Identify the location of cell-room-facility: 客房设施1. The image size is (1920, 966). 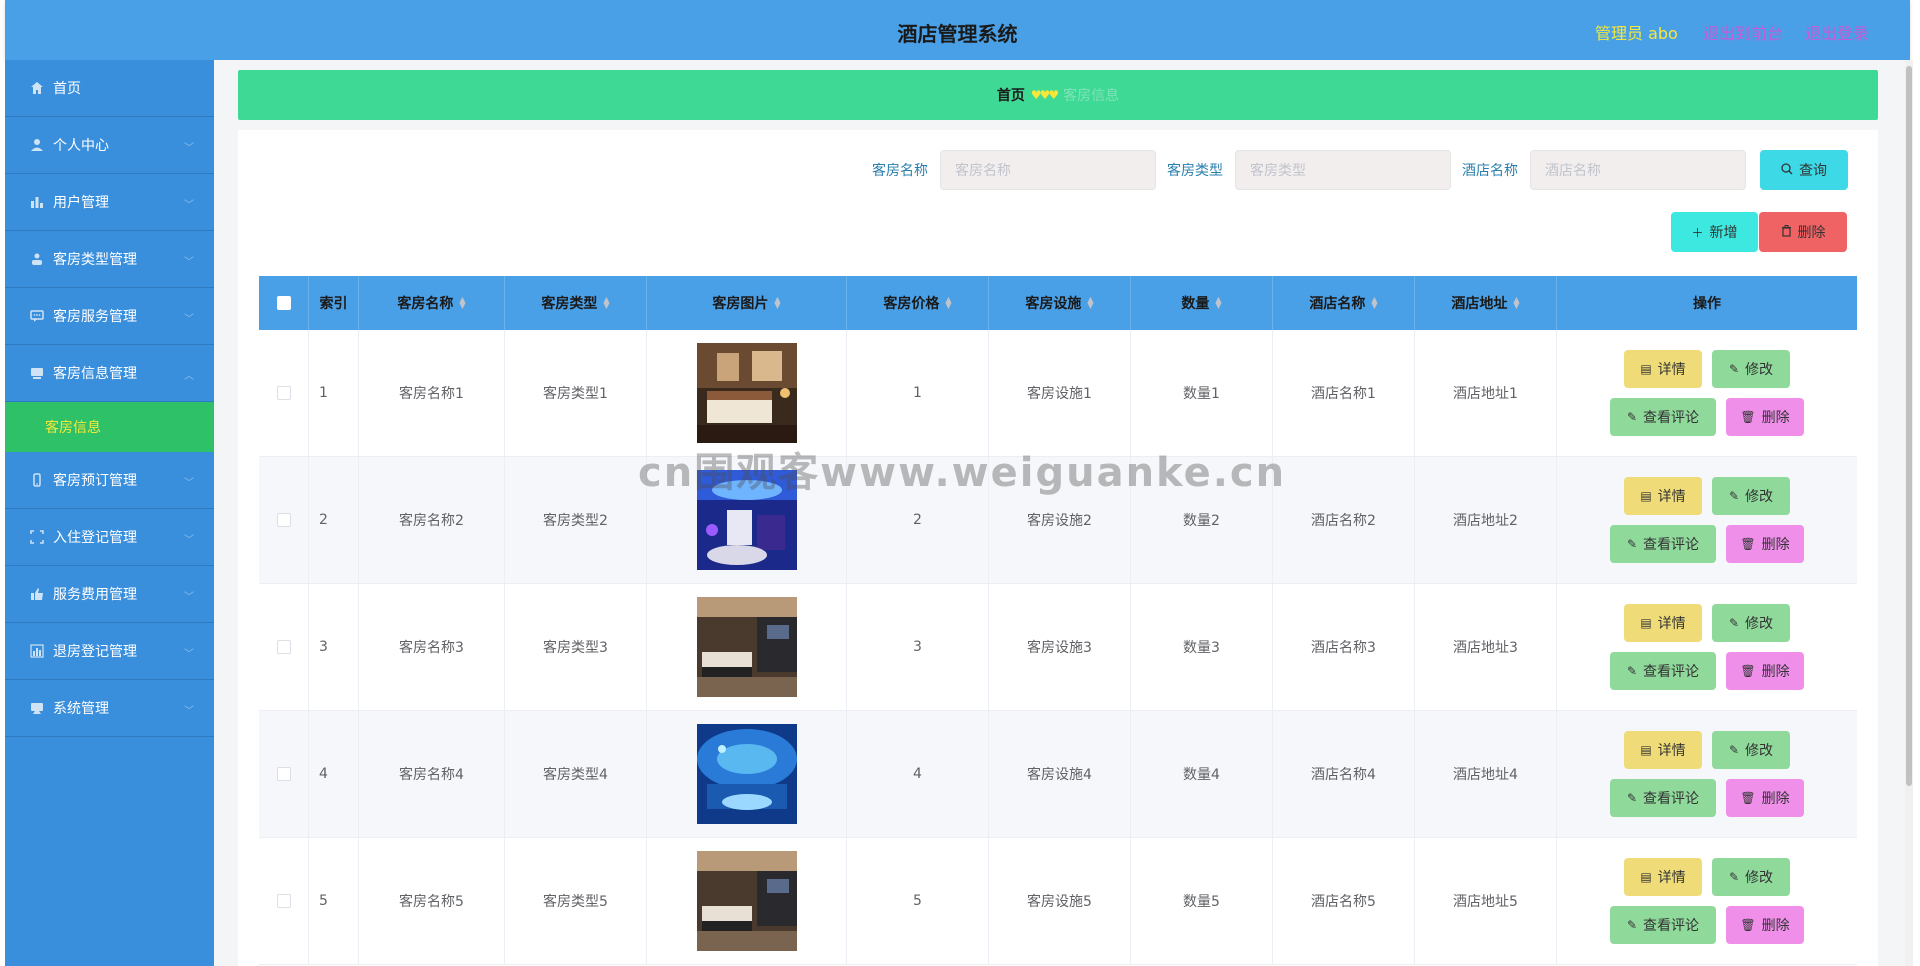
(1060, 393).